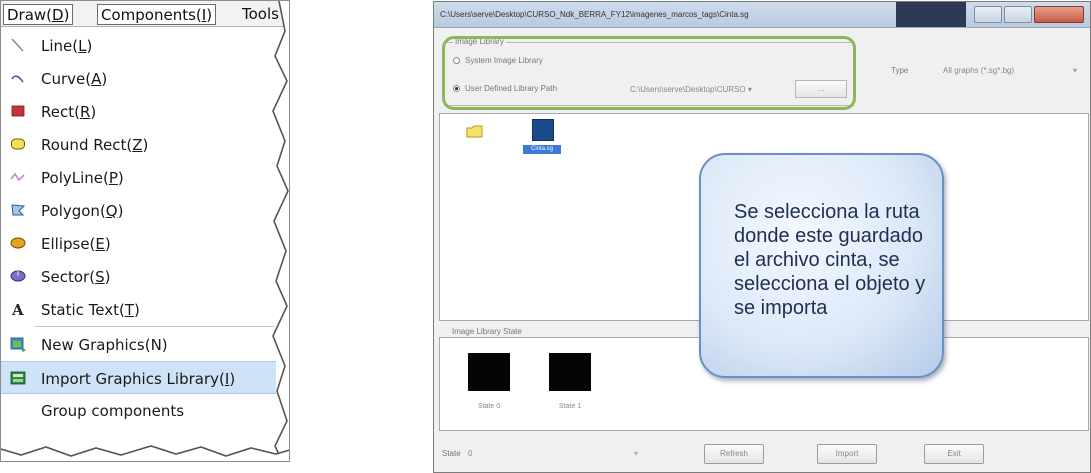 The height and width of the screenshot is (473, 1091). I want to click on type-label: Type, so click(900, 70).